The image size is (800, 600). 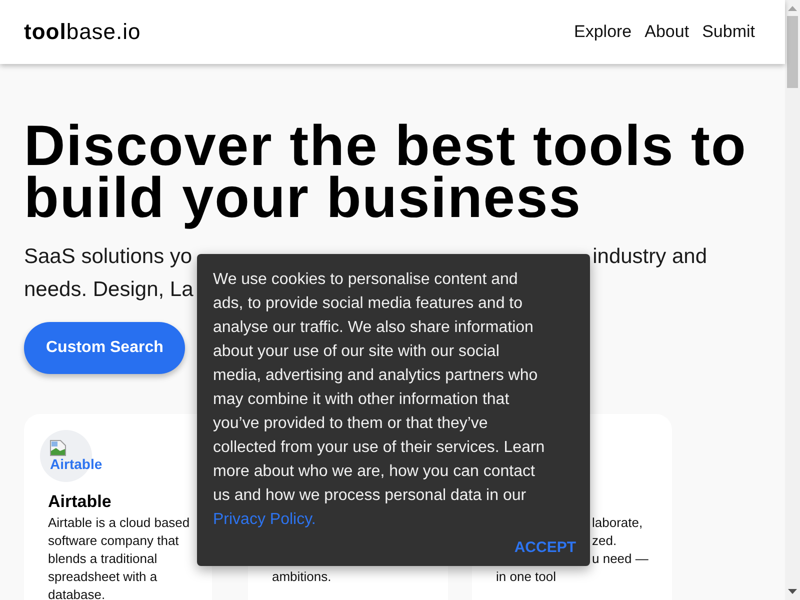 What do you see at coordinates (109, 290) in the screenshot?
I see `hero-subtitle: needs. Design, La` at bounding box center [109, 290].